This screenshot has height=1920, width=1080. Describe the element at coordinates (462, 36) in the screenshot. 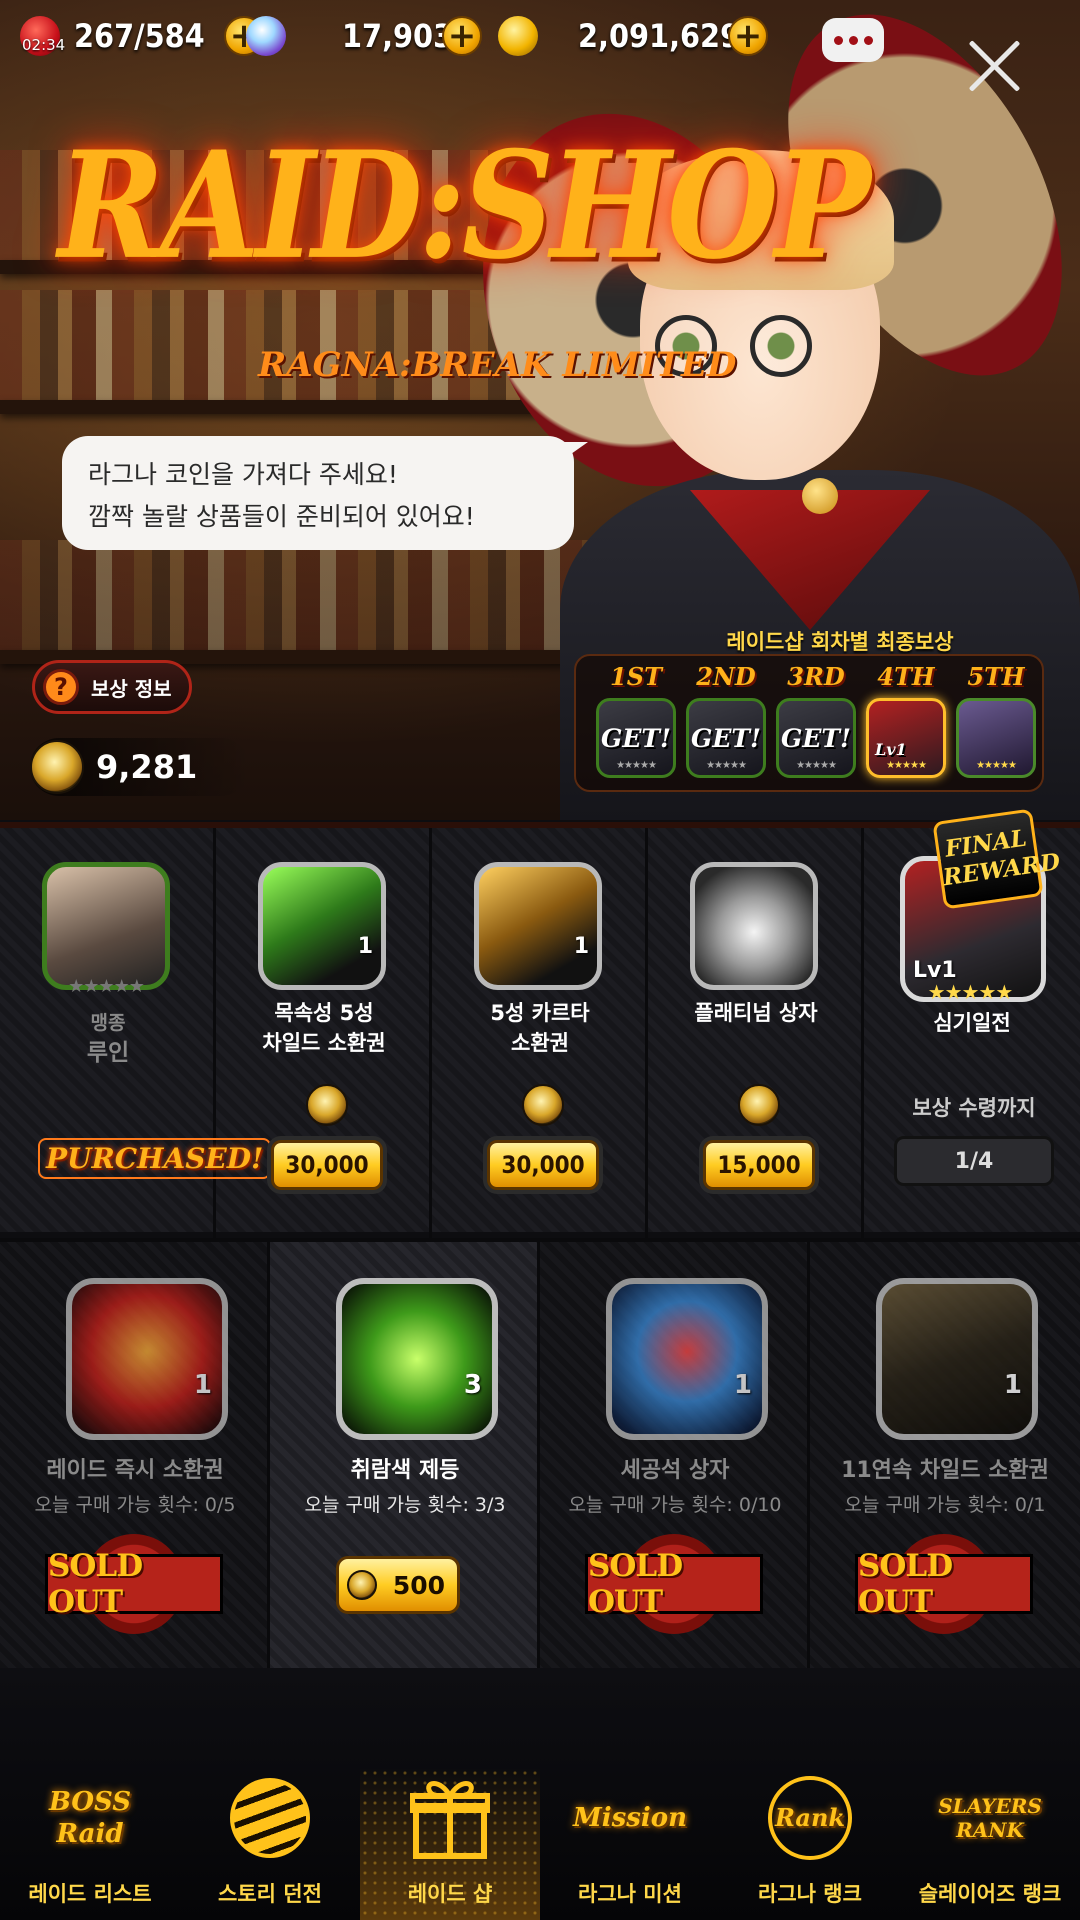

I see `add-gems-button: +` at that location.